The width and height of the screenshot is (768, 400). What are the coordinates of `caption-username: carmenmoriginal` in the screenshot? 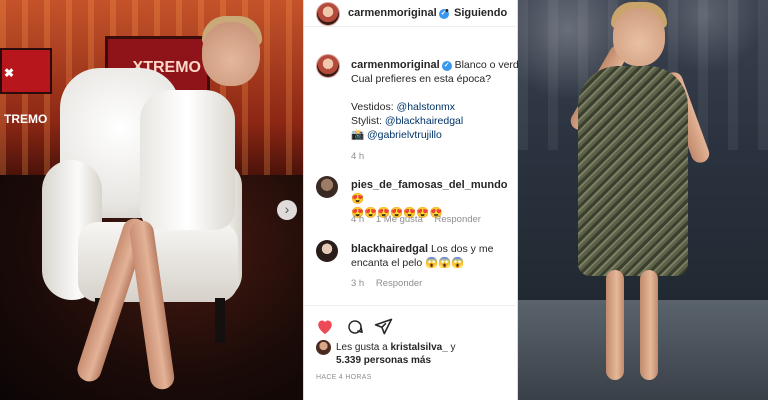 It's located at (395, 65).